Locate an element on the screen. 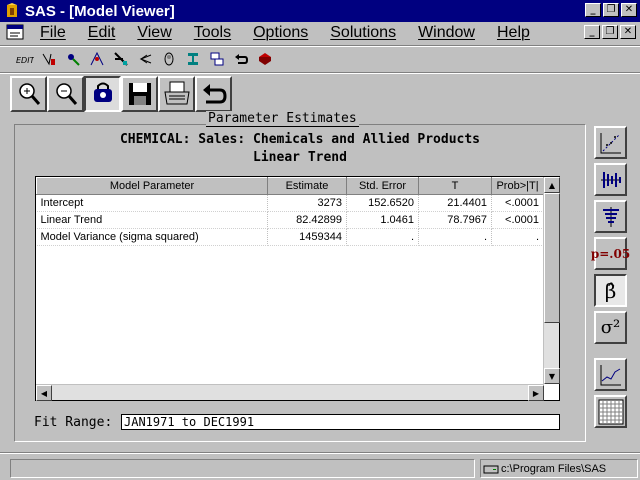  forecast-plot-button is located at coordinates (610, 374).